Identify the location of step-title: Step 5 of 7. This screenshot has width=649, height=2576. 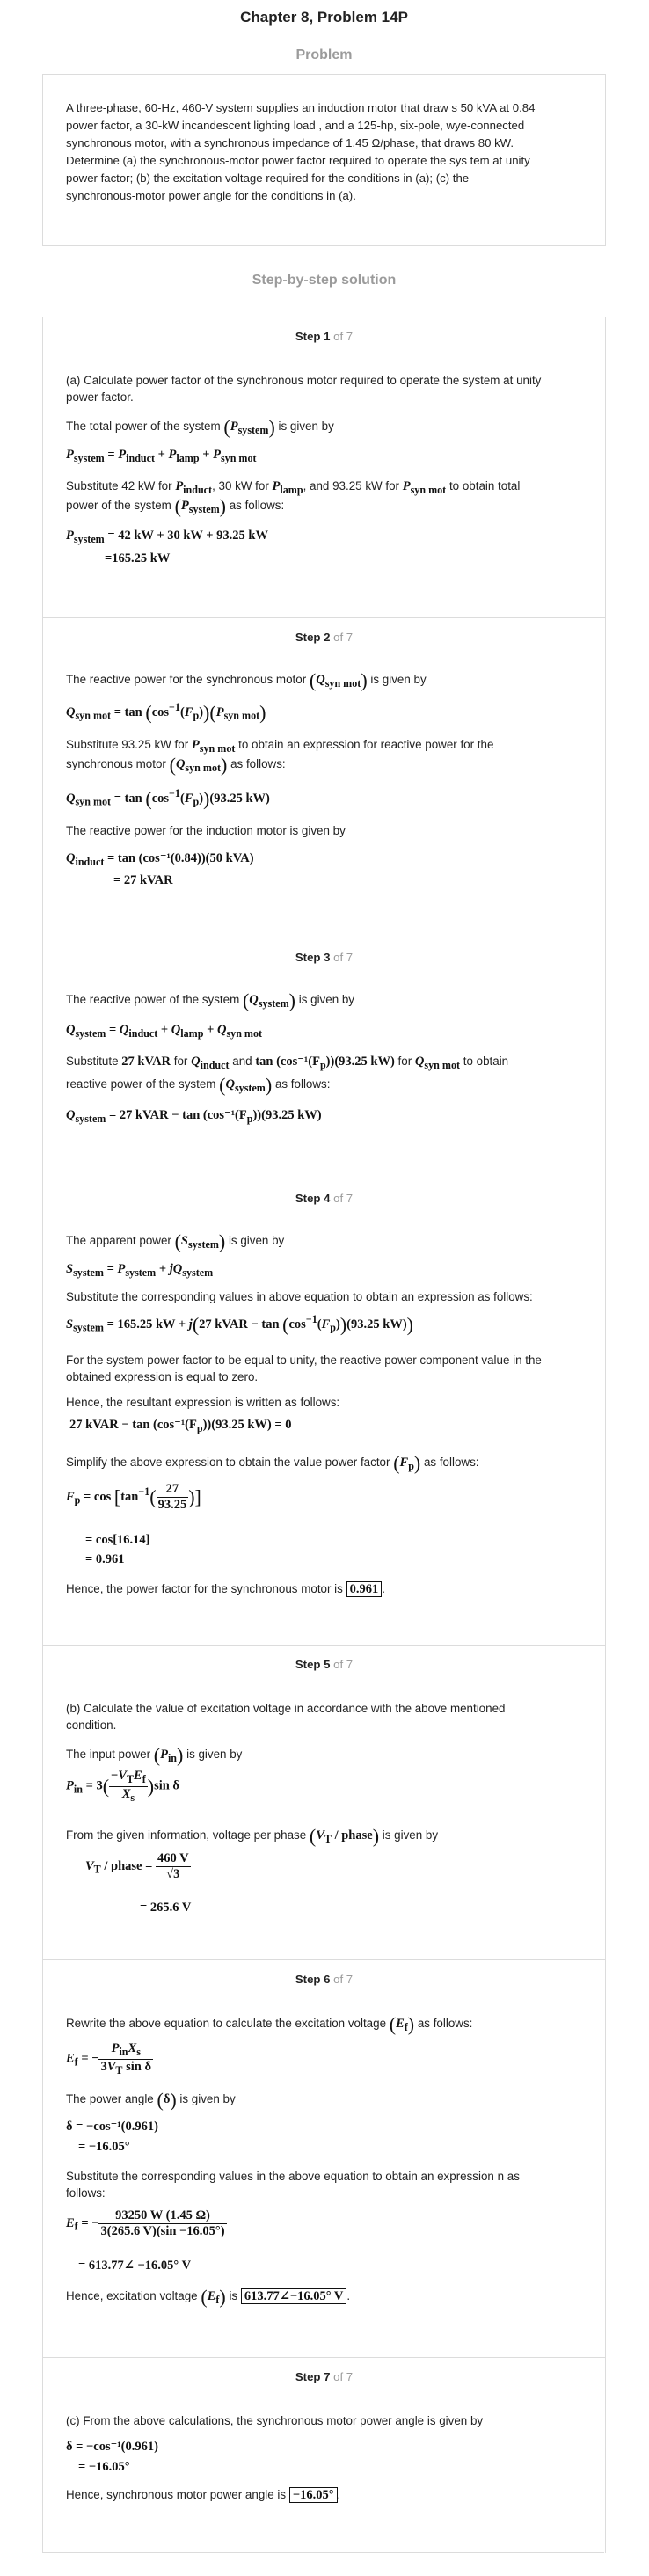
(324, 1664).